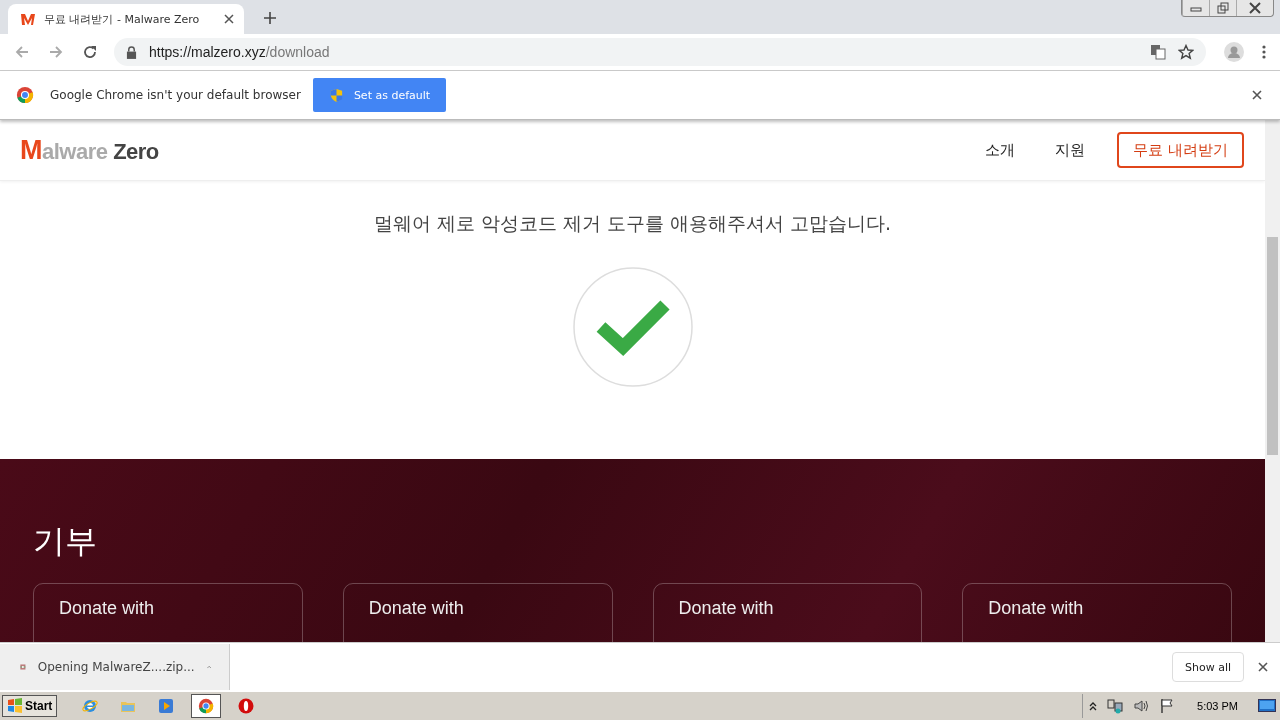 This screenshot has height=720, width=1280. I want to click on nav-link: 지원, so click(1070, 150).